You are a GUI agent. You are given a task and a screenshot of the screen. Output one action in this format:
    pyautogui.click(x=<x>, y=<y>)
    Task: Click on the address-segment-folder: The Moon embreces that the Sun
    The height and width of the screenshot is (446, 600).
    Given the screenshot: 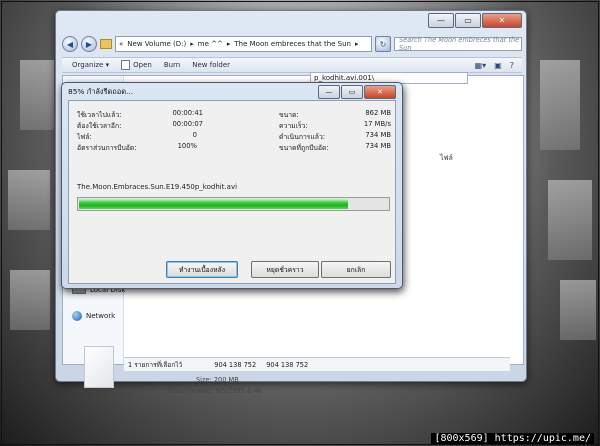 What is the action you would take?
    pyautogui.click(x=292, y=44)
    